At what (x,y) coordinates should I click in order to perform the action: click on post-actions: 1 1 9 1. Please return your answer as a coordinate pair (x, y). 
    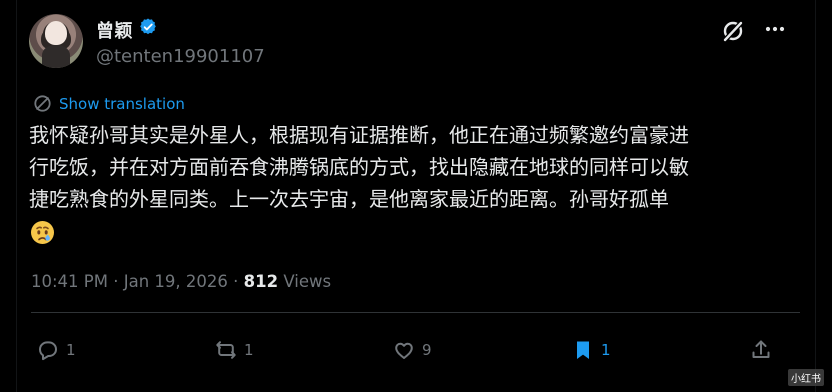
    Looking at the image, I should click on (416, 352).